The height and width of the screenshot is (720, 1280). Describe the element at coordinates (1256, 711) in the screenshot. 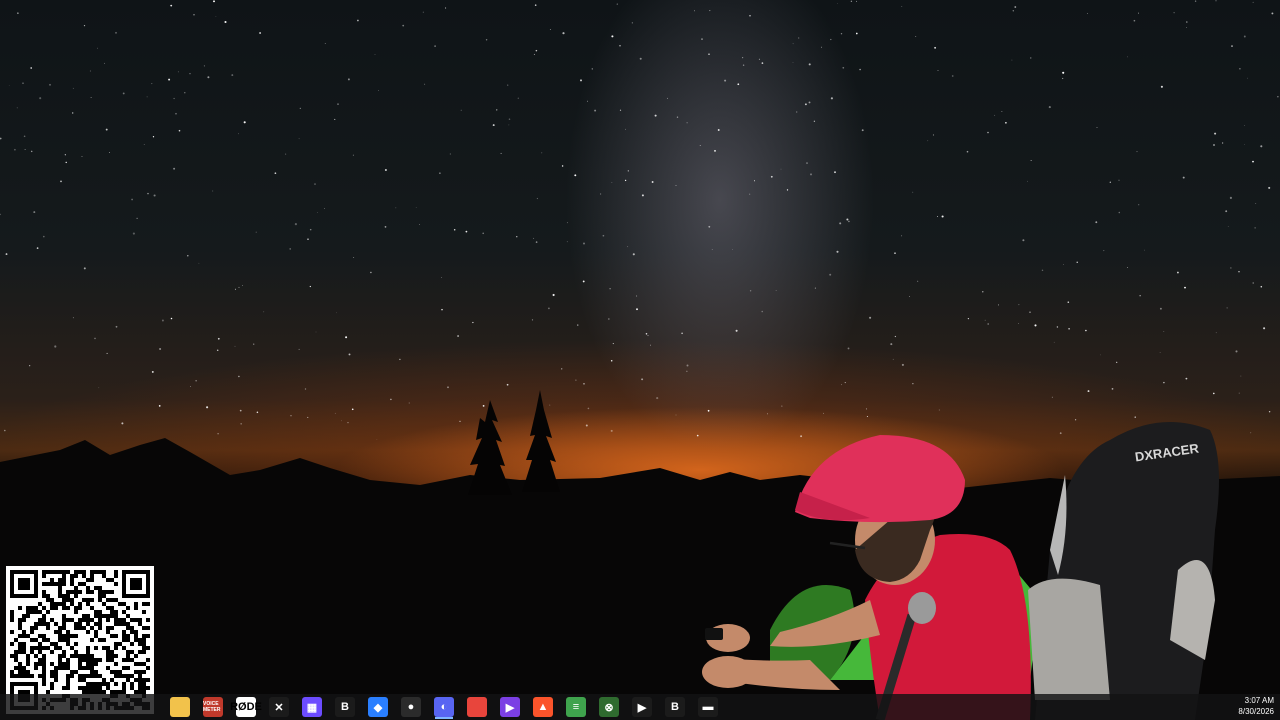

I see `clock-date: 8/30/2026` at that location.